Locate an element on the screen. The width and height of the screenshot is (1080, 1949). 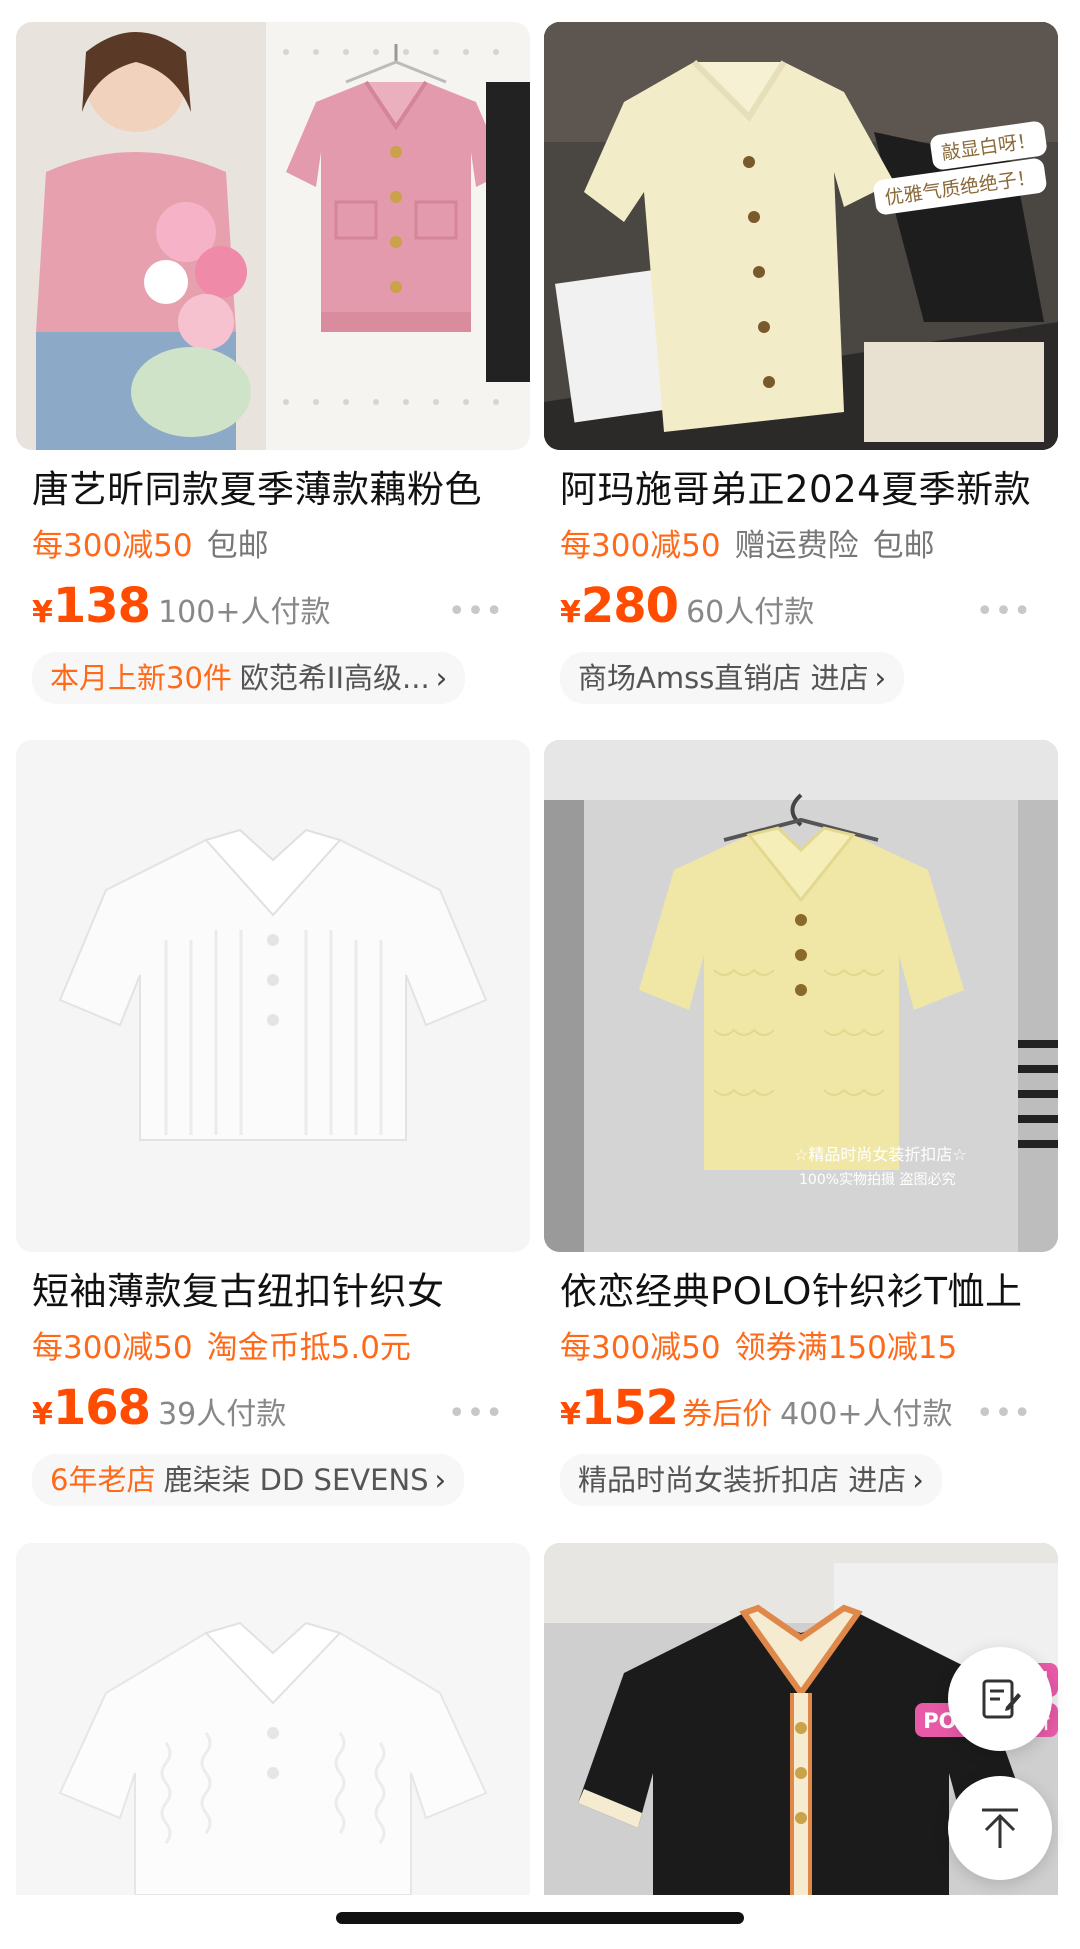
promo-tags: 每300减50 淘金币抵5.0元 is located at coordinates (273, 1348).